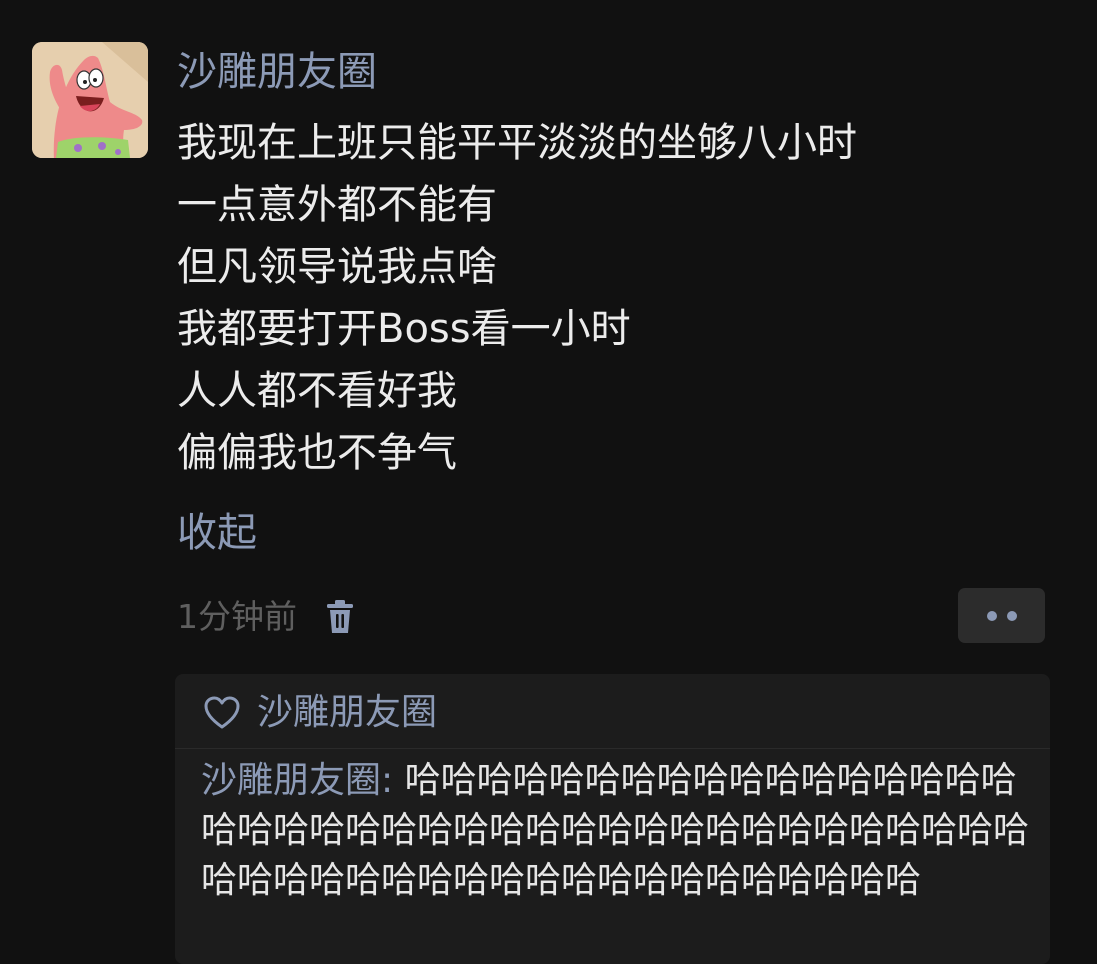  What do you see at coordinates (217, 533) in the screenshot?
I see `collapse-link: 收起` at bounding box center [217, 533].